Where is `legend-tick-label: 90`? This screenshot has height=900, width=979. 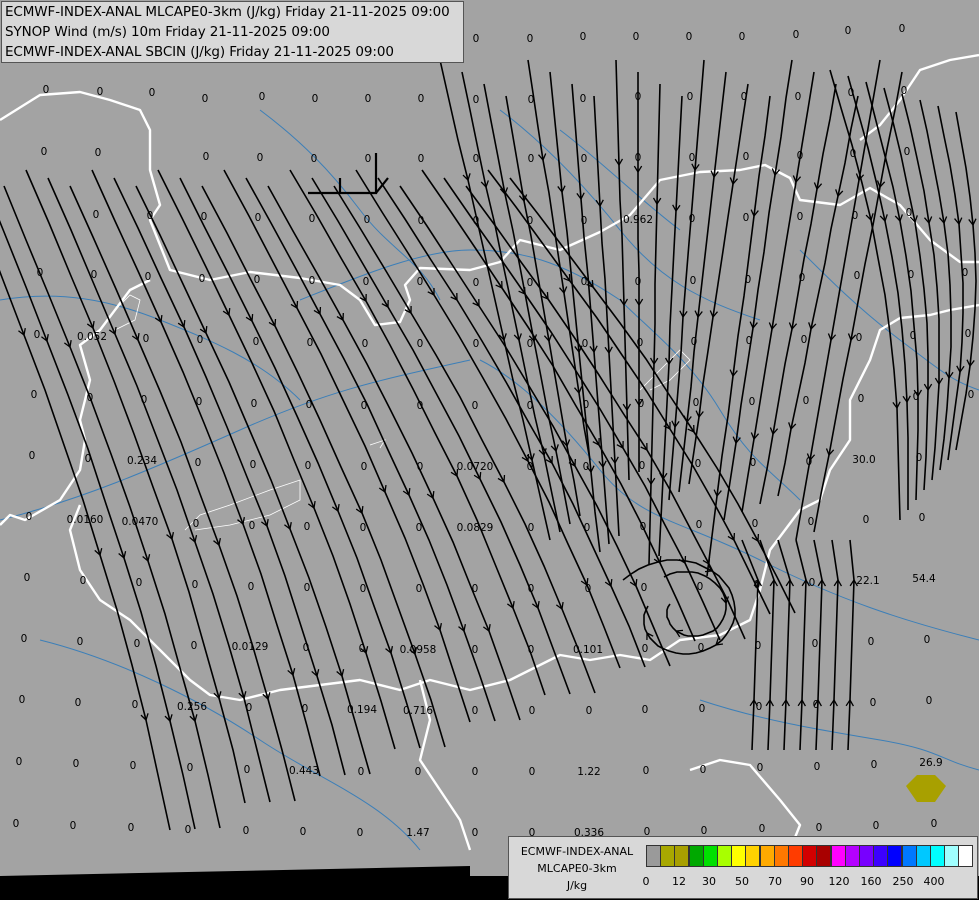 legend-tick-label: 90 is located at coordinates (807, 881).